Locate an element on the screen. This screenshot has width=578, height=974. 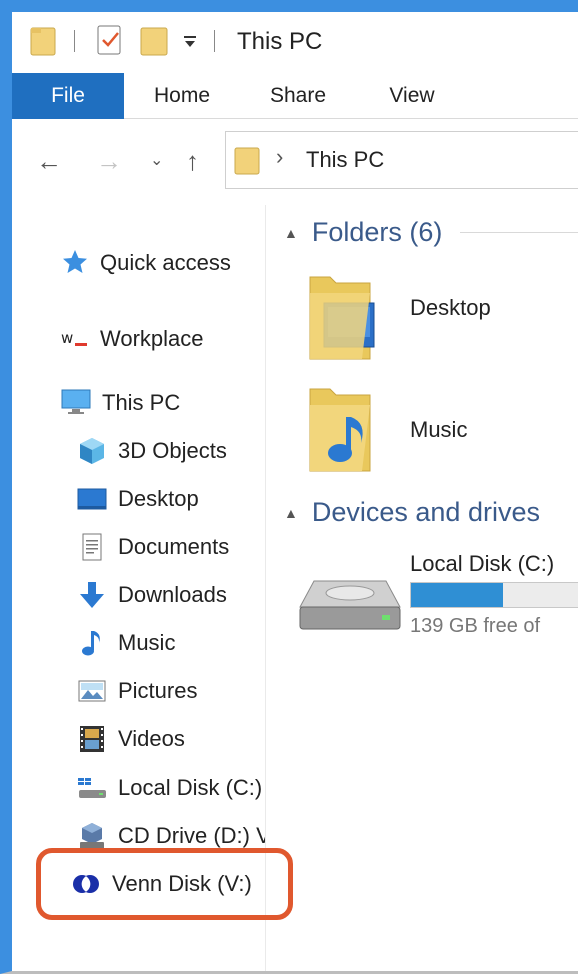
sidebar-item-videos: Videos is located at coordinates (130, 739).